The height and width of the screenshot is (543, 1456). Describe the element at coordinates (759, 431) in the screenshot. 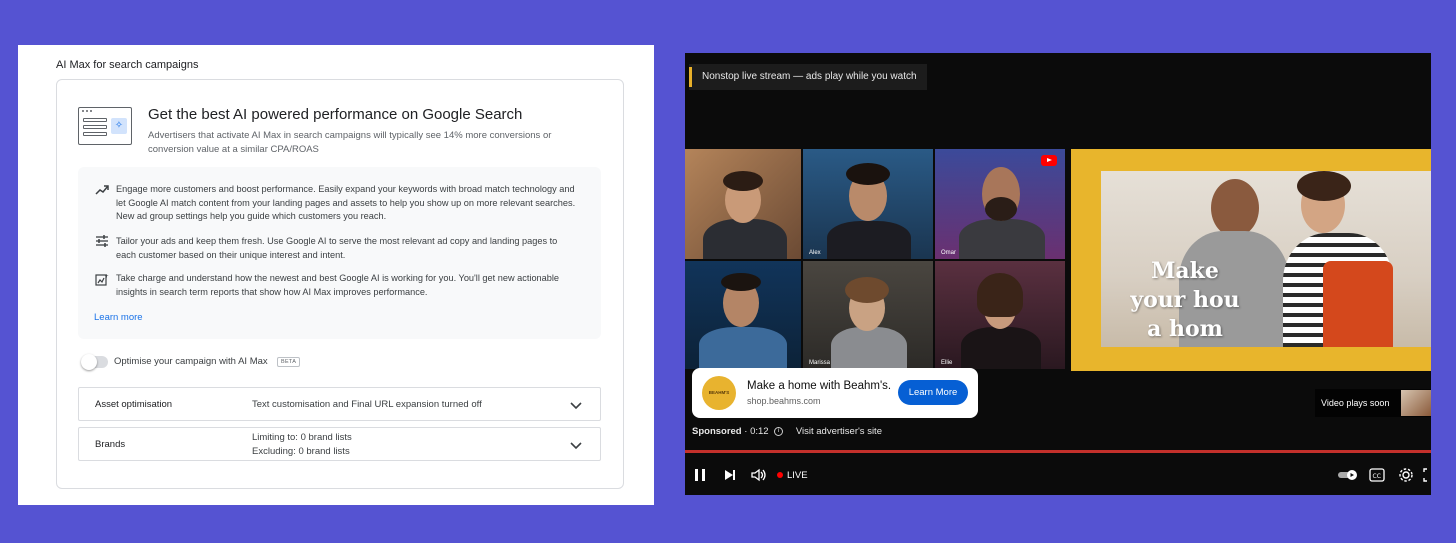

I see `ad-time: 0:12` at that location.